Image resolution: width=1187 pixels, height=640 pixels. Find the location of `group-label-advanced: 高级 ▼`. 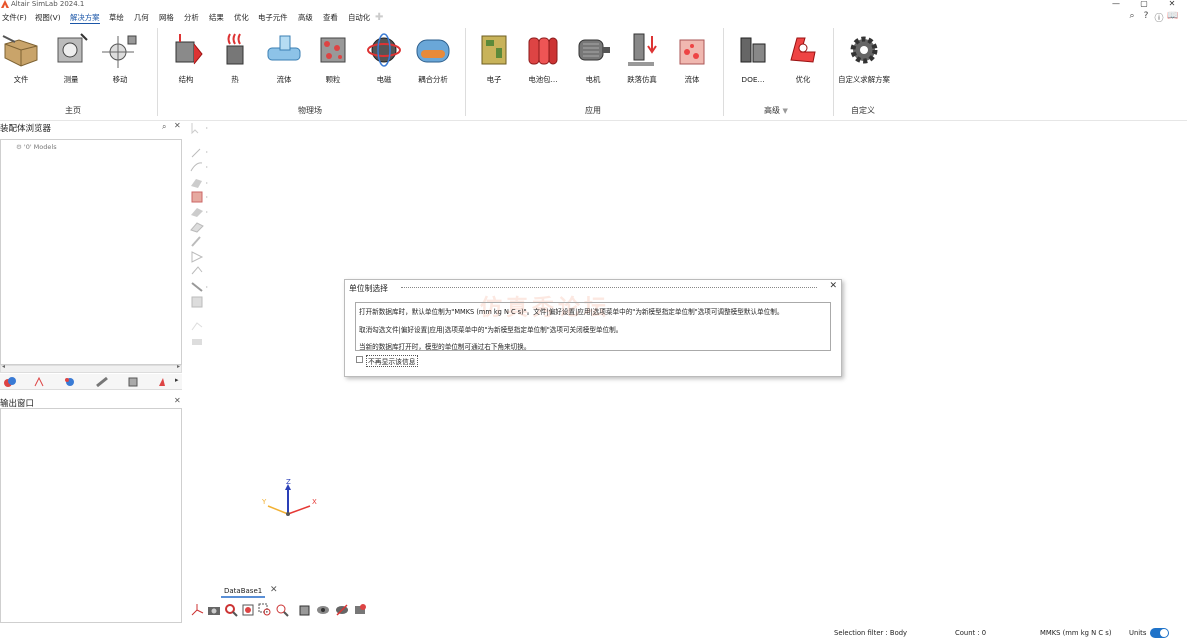

group-label-advanced: 高级 ▼ is located at coordinates (776, 110).